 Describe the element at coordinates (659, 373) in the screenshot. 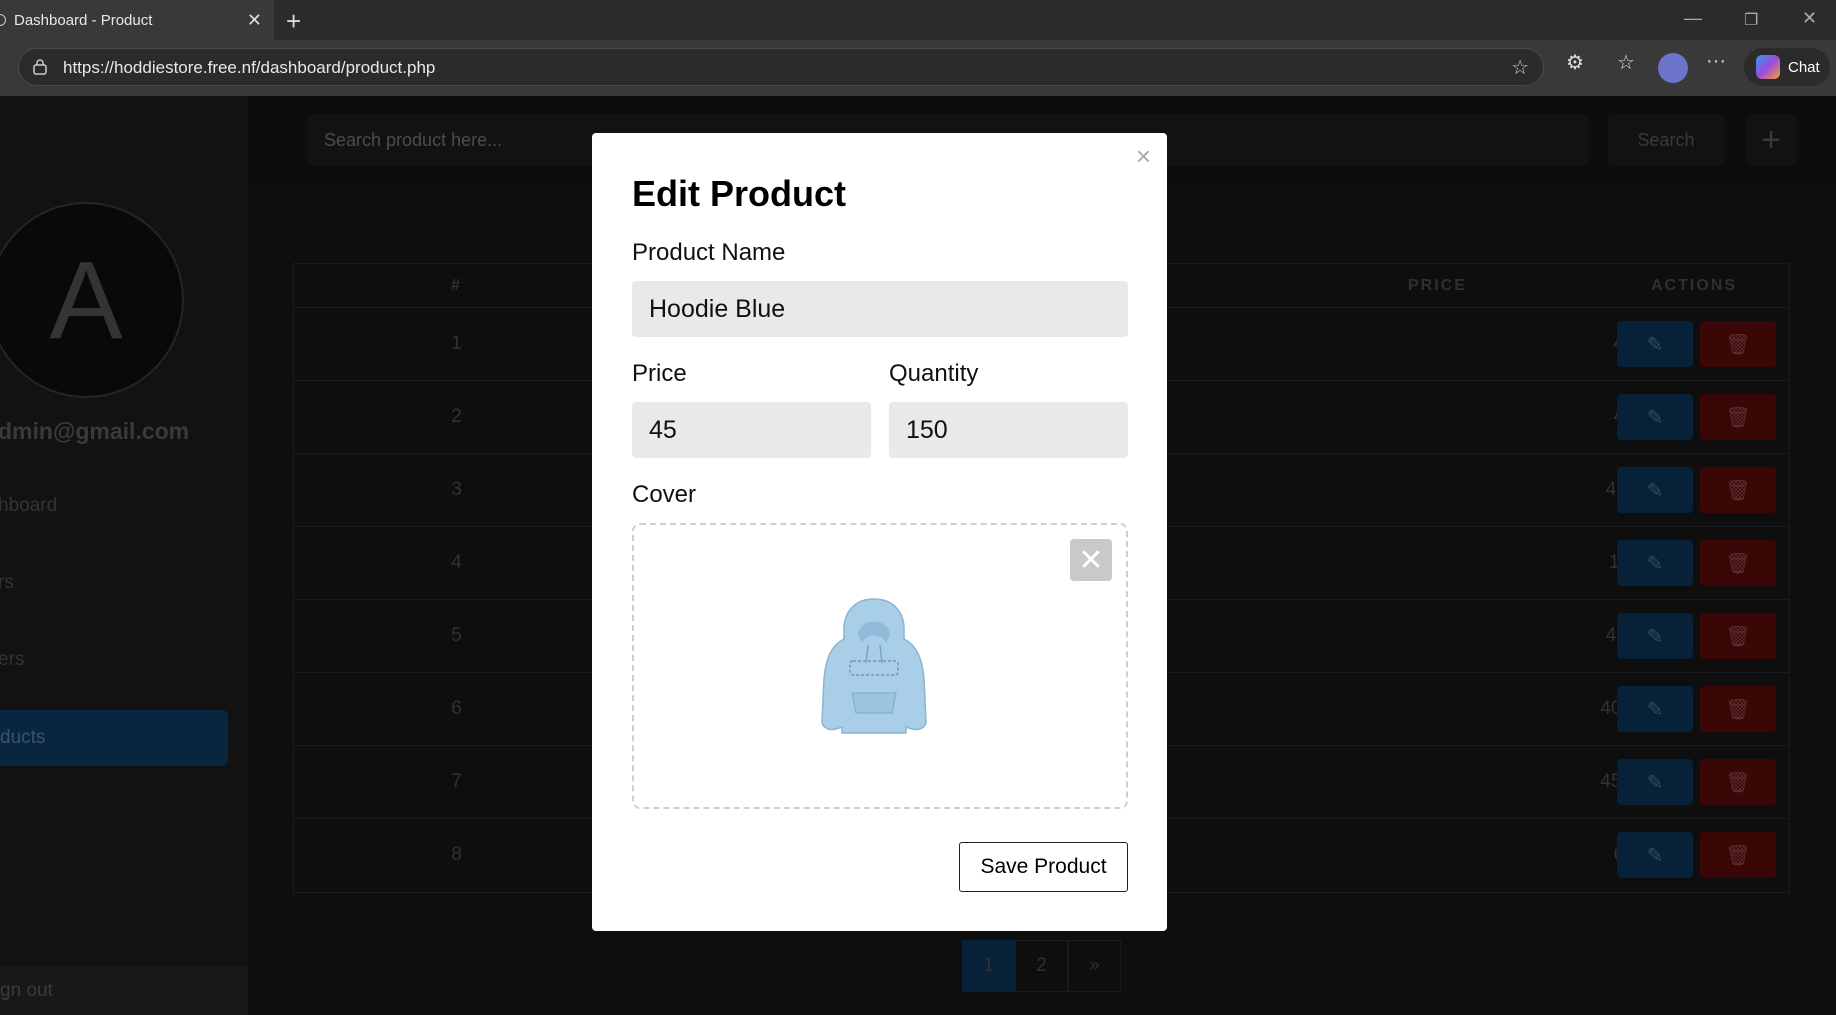

I see `price-label: Price` at that location.